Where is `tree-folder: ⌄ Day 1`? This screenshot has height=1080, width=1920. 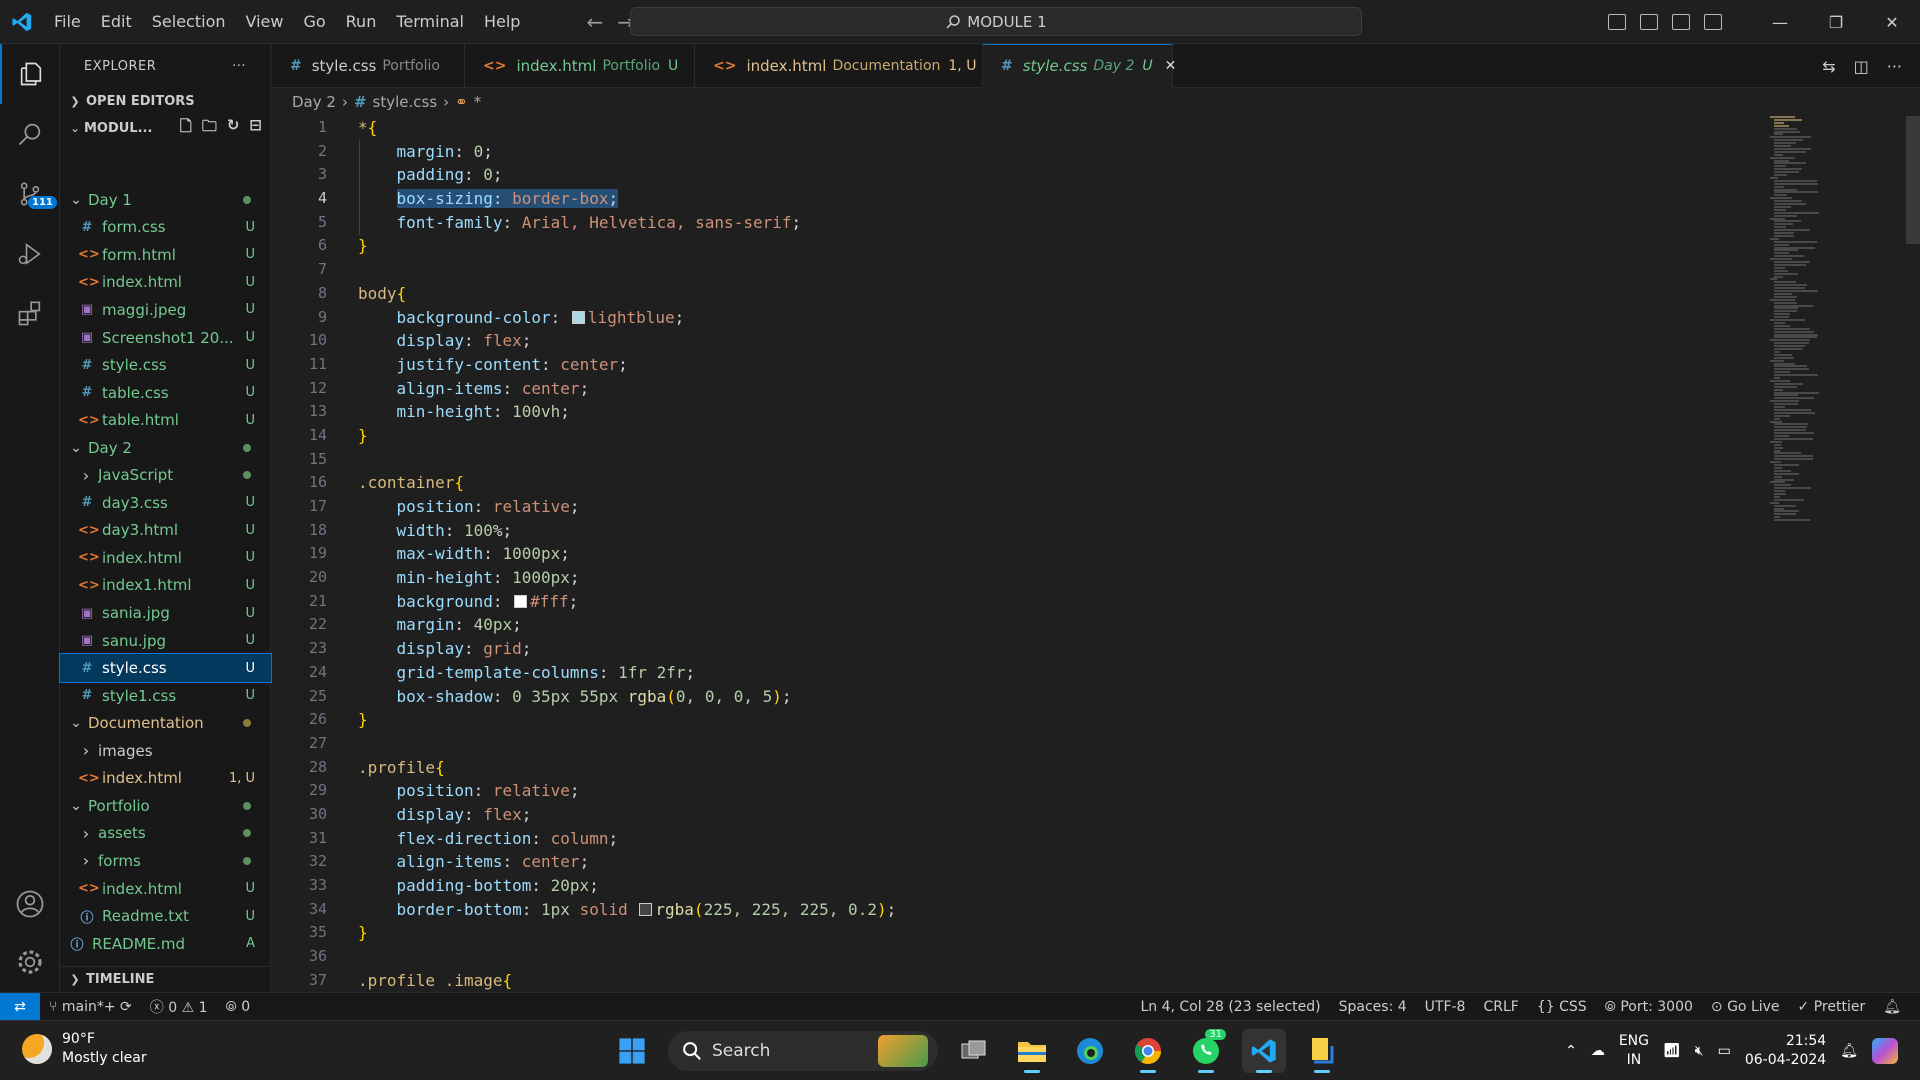 tree-folder: ⌄ Day 1 is located at coordinates (165, 200).